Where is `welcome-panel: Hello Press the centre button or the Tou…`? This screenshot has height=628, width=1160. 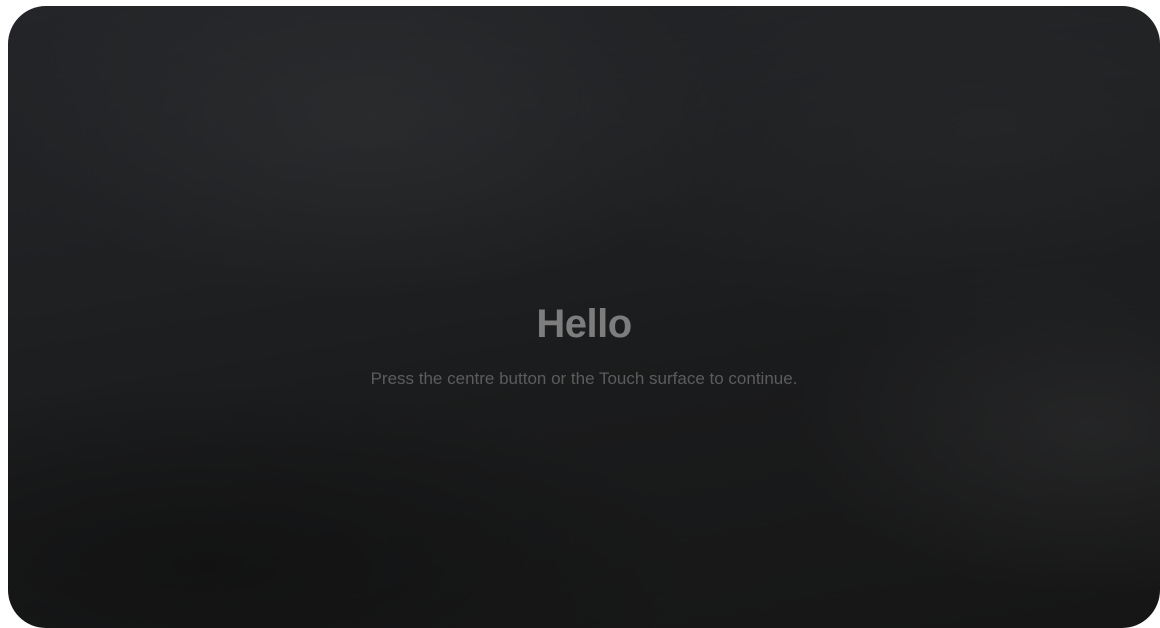 welcome-panel: Hello Press the centre button or the Tou… is located at coordinates (584, 345).